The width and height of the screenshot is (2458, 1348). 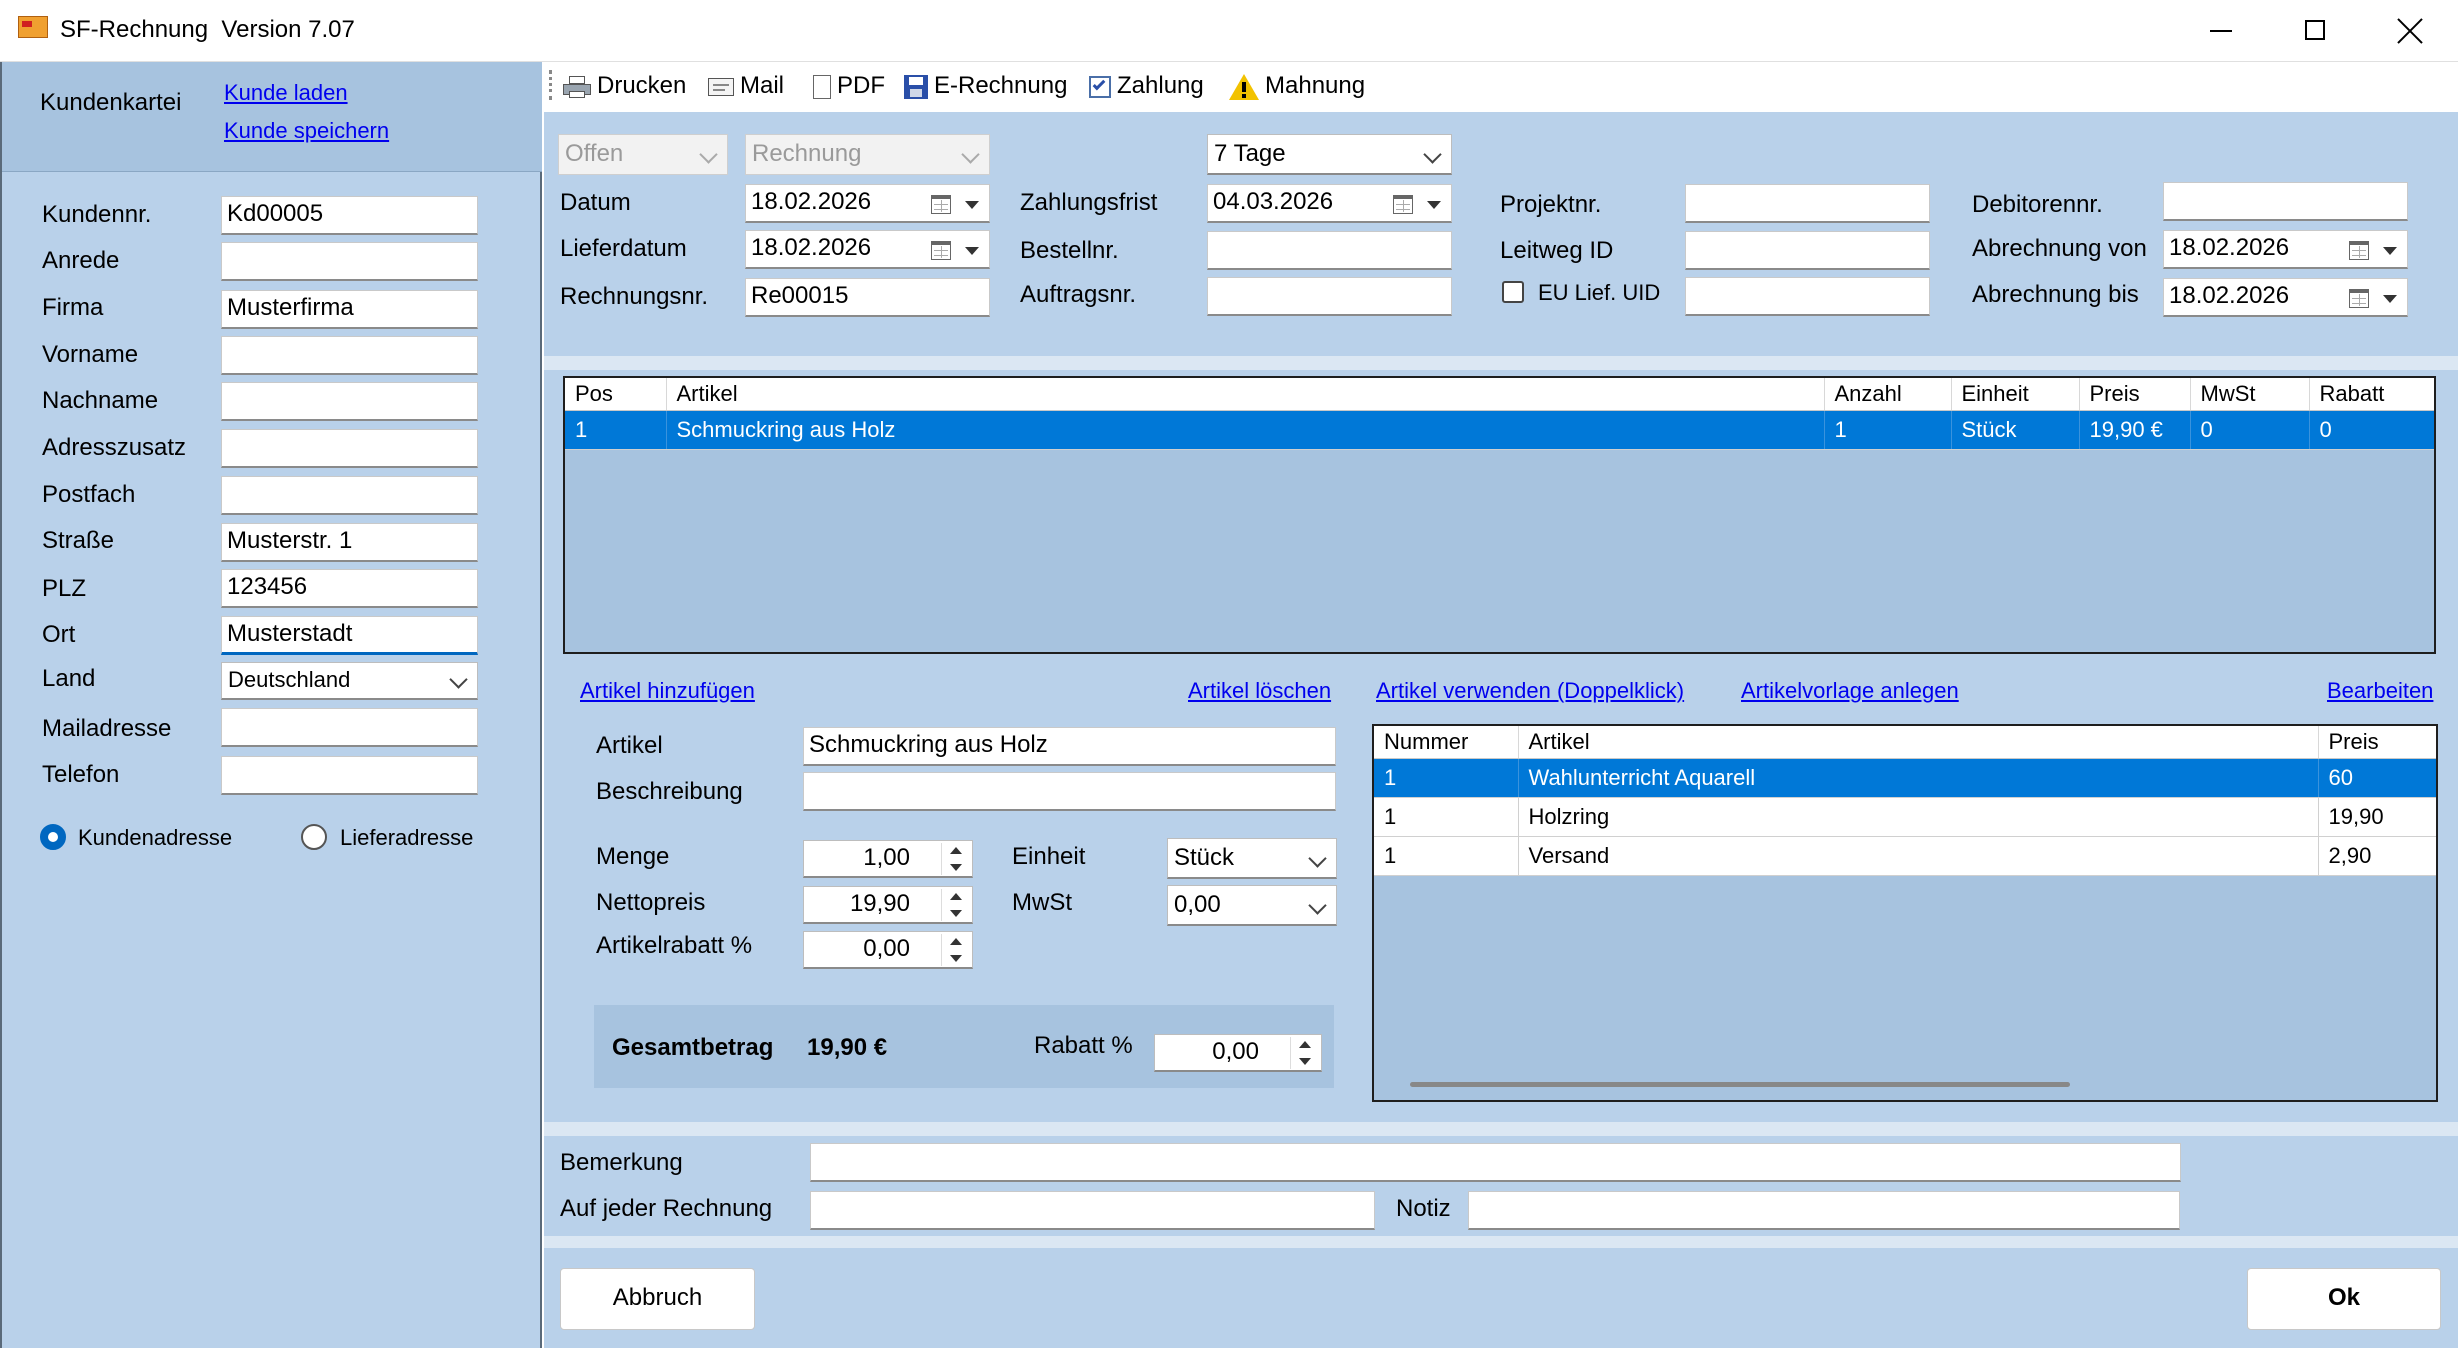 I want to click on edit-link: Bearbeiten, so click(x=2380, y=691).